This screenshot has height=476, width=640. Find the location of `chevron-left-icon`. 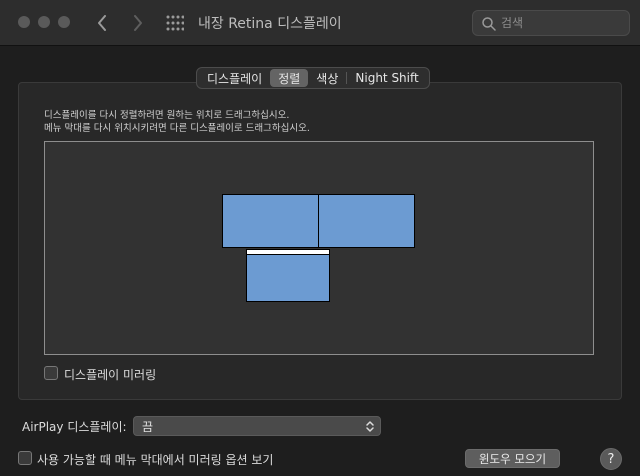

chevron-left-icon is located at coordinates (102, 23).